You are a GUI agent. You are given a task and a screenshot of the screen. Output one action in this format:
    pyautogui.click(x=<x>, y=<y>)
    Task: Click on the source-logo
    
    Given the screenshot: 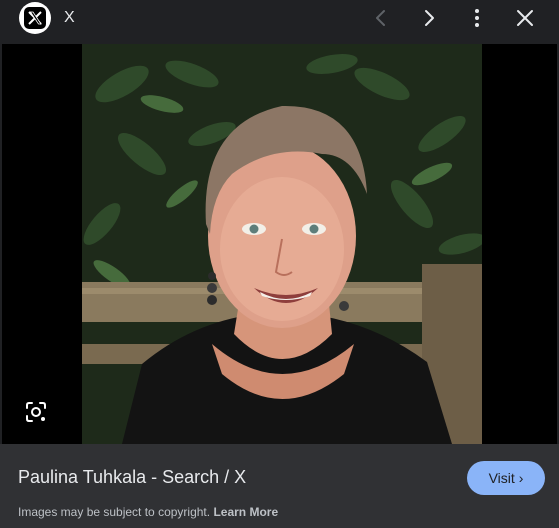 What is the action you would take?
    pyautogui.click(x=35, y=18)
    